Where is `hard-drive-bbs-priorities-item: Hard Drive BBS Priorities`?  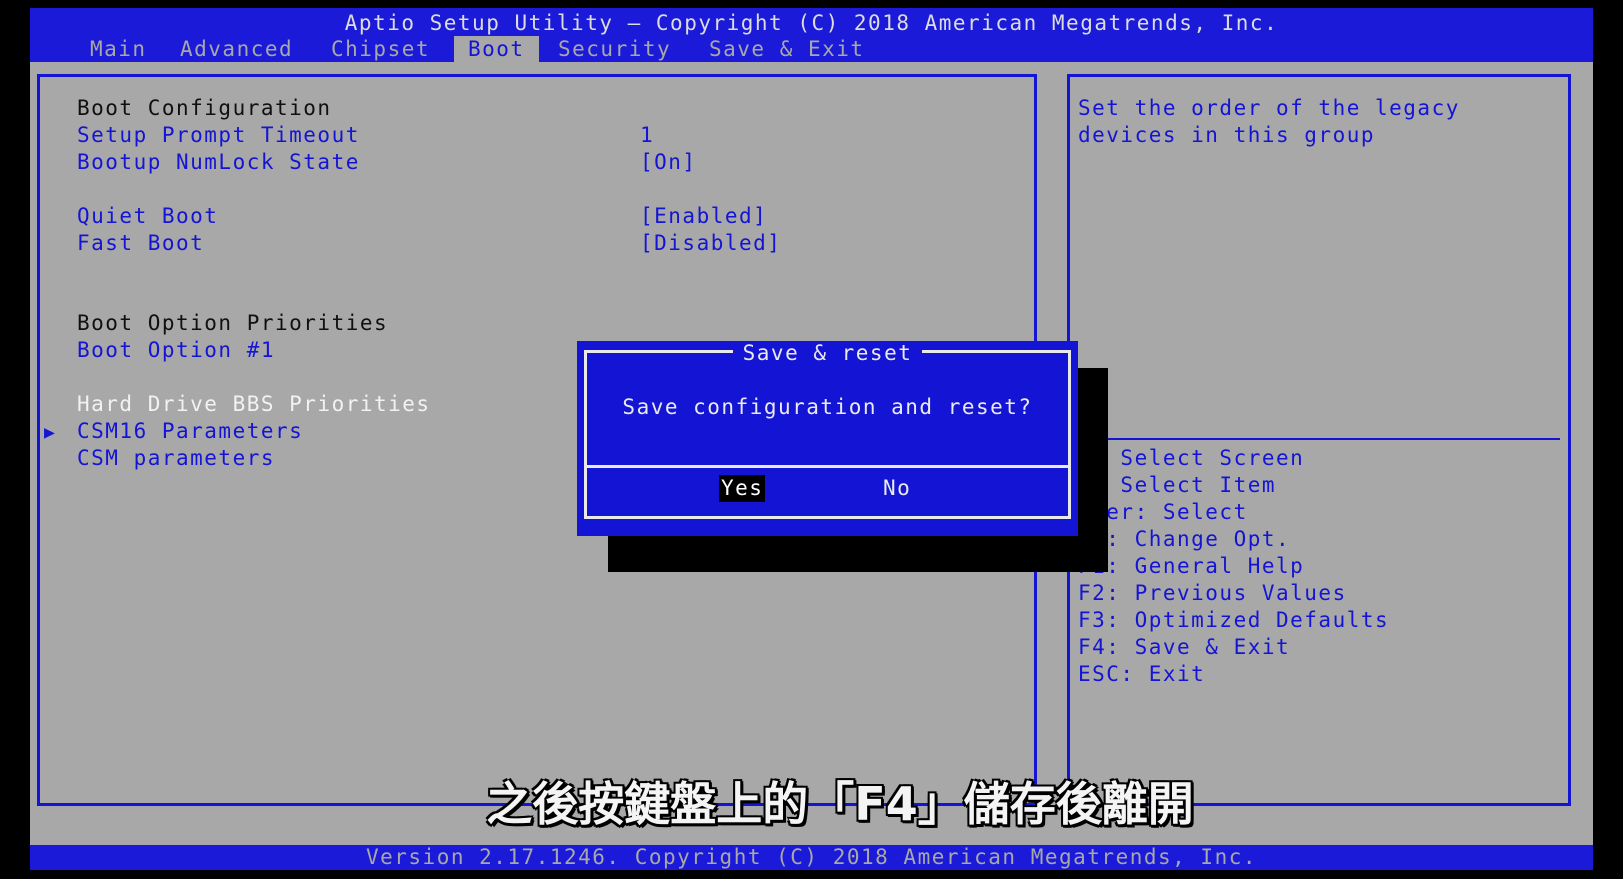
hard-drive-bbs-priorities-item: Hard Drive BBS Priorities is located at coordinates (254, 404).